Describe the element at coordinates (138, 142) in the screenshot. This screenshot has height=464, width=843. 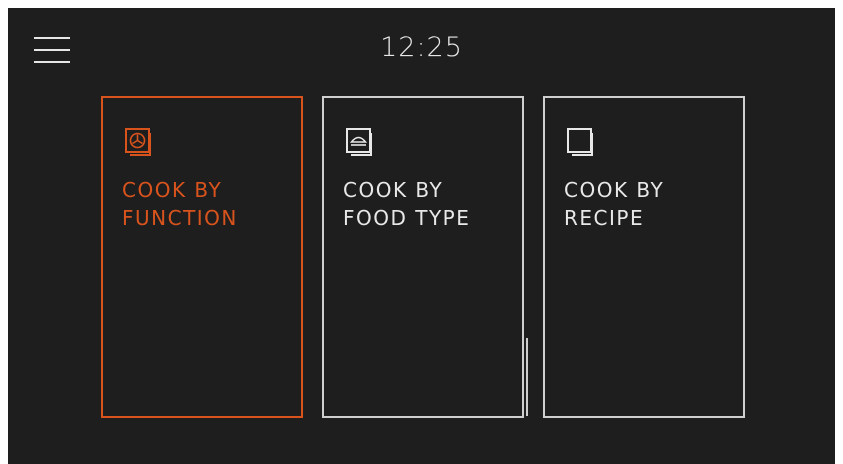
I see `oven-function-icon` at that location.